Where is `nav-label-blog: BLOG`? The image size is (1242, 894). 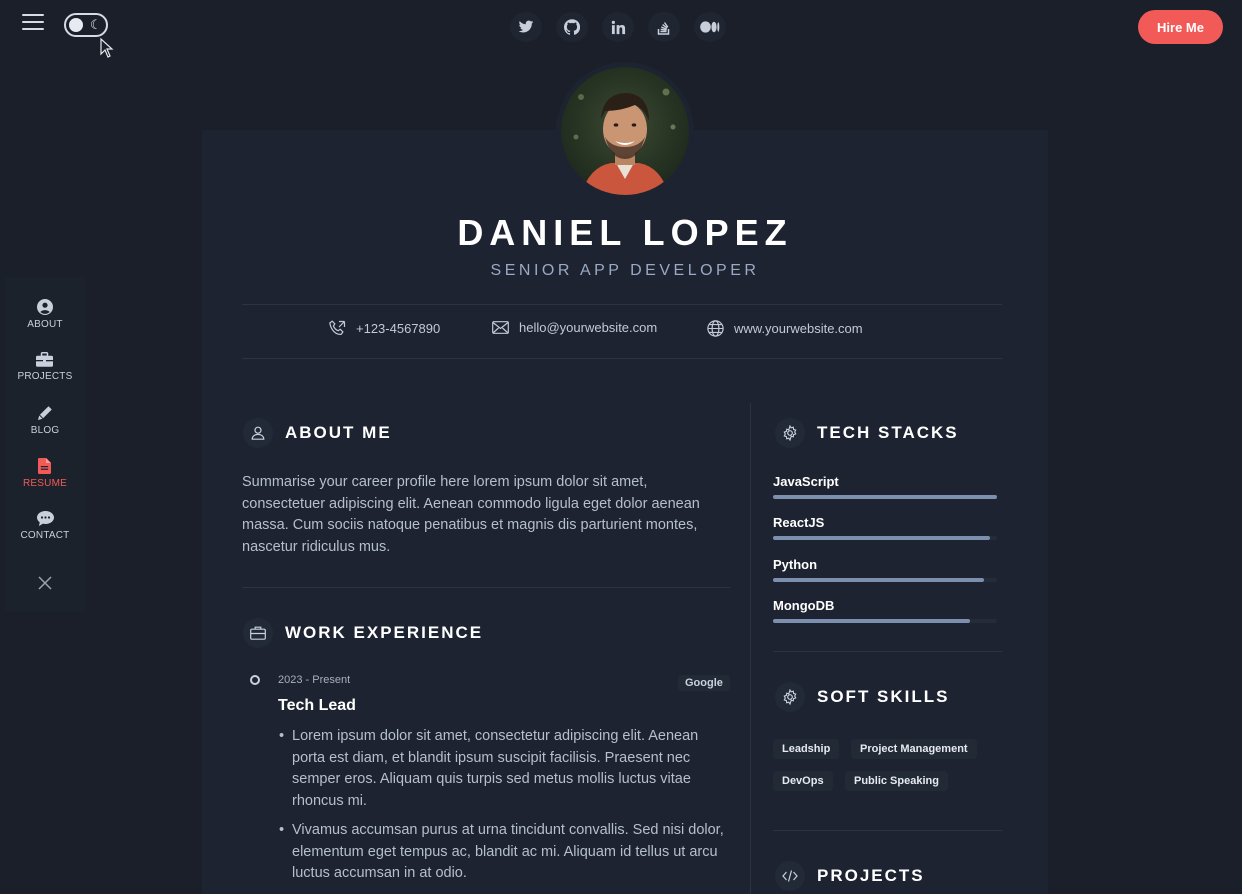
nav-label-blog: BLOG is located at coordinates (45, 430).